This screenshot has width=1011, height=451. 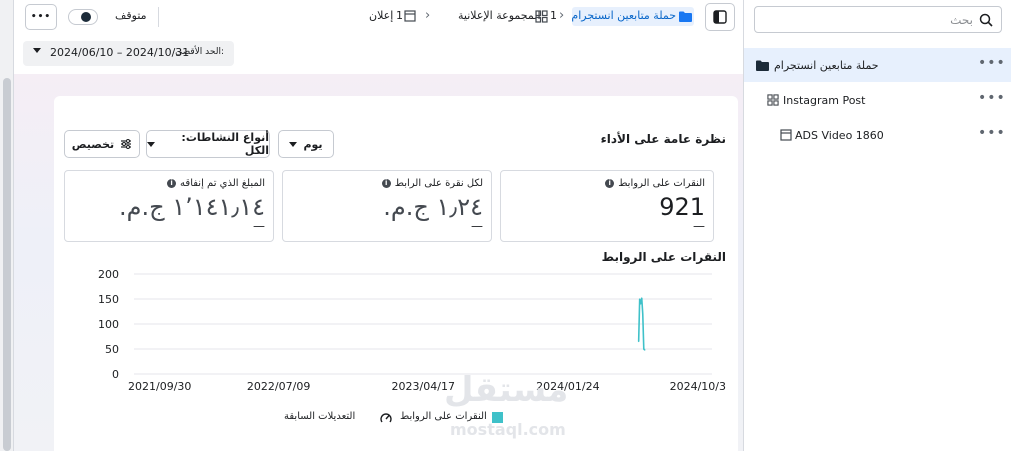 I want to click on more-options-button: •••, so click(x=41, y=17).